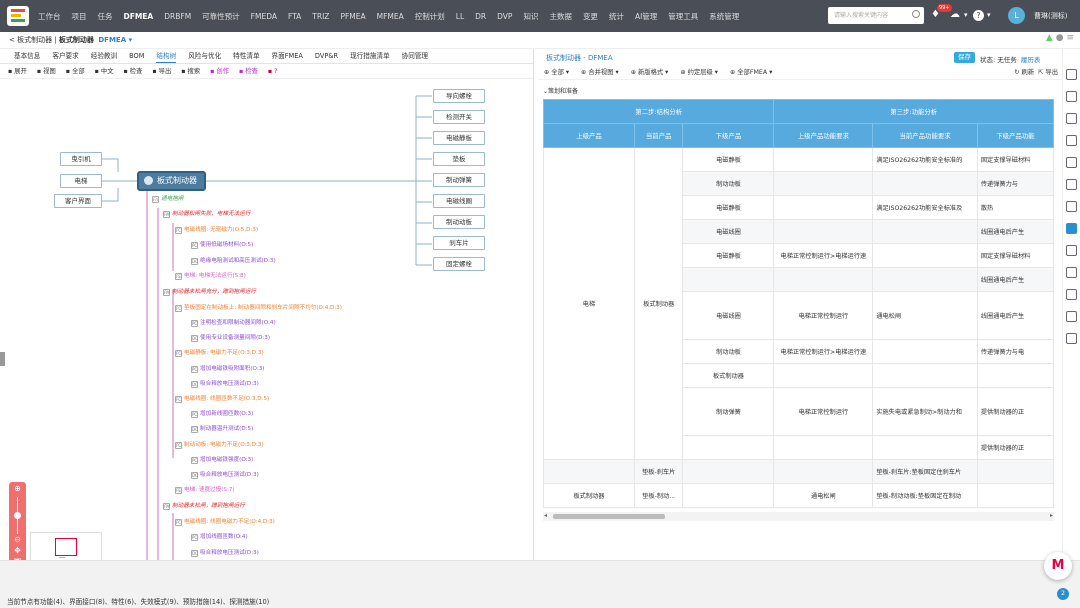 The width and height of the screenshot is (1080, 608). Describe the element at coordinates (459, 117) in the screenshot. I see `part-node: 检测开关` at that location.